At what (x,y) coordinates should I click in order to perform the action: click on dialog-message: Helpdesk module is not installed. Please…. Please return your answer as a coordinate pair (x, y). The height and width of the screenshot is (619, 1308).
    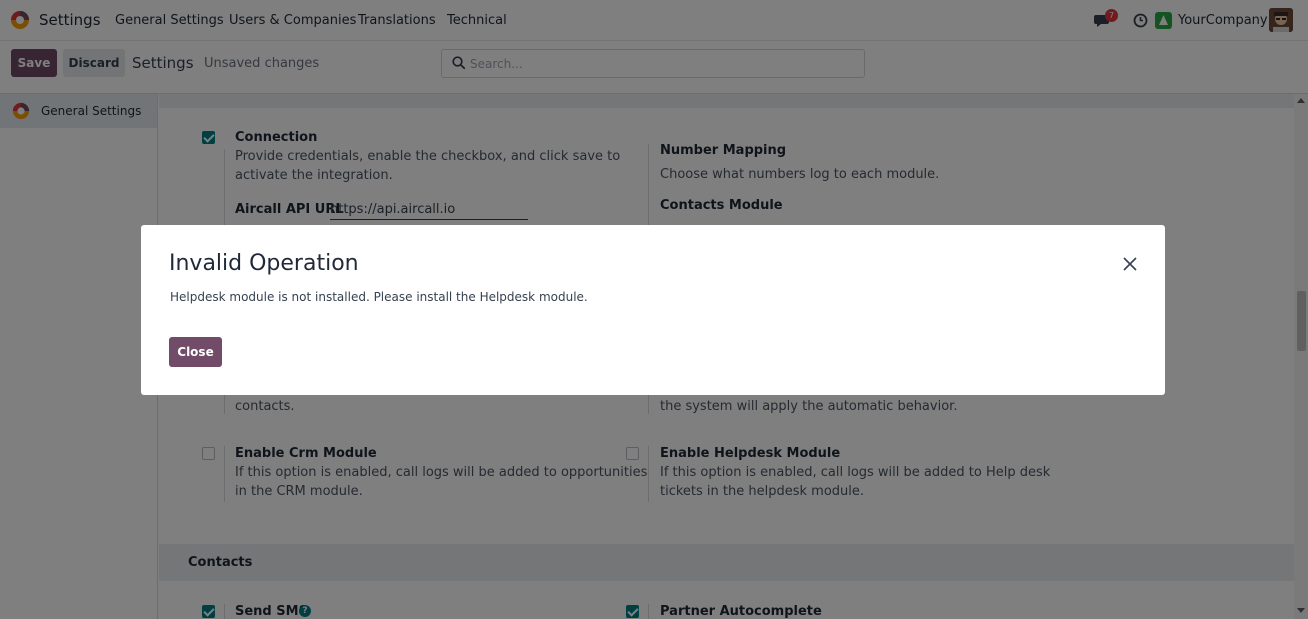
    Looking at the image, I should click on (379, 297).